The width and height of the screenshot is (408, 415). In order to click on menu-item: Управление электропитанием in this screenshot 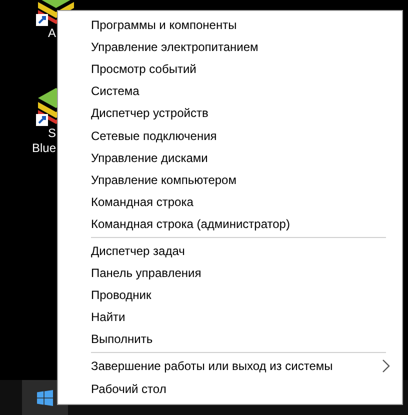, I will do `click(230, 47)`.